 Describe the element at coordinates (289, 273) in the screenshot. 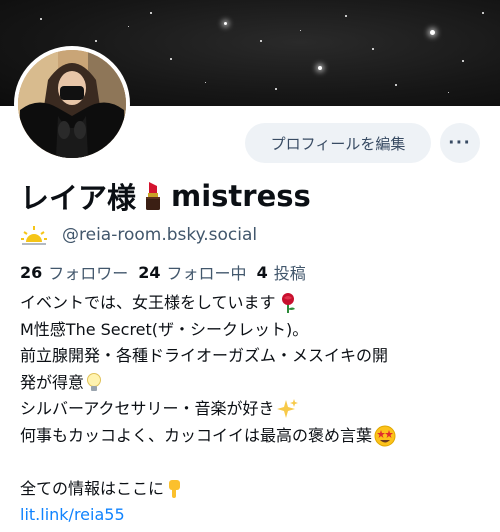

I see `posts-label: 投稿` at that location.